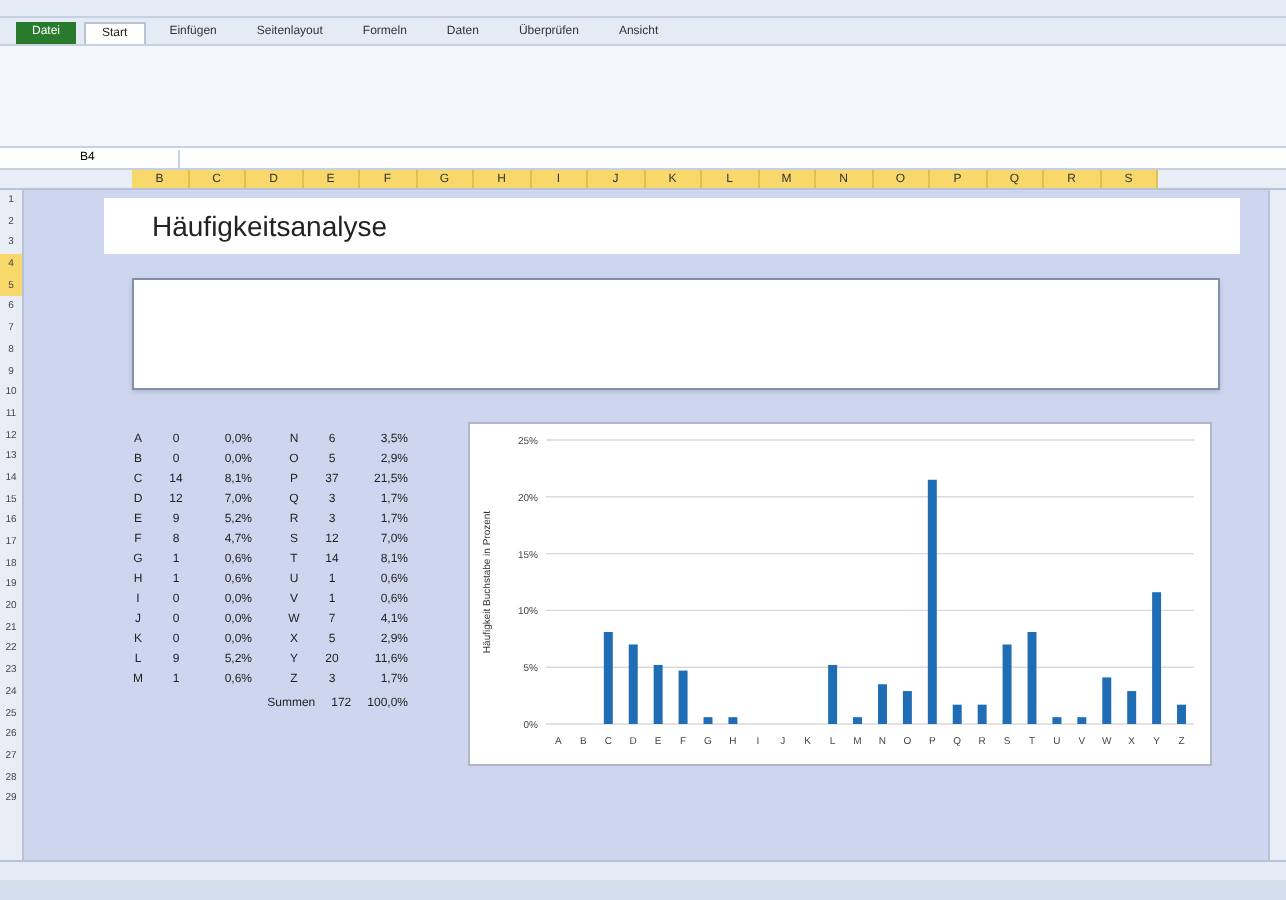  Describe the element at coordinates (676, 334) in the screenshot. I see `text-box` at that location.